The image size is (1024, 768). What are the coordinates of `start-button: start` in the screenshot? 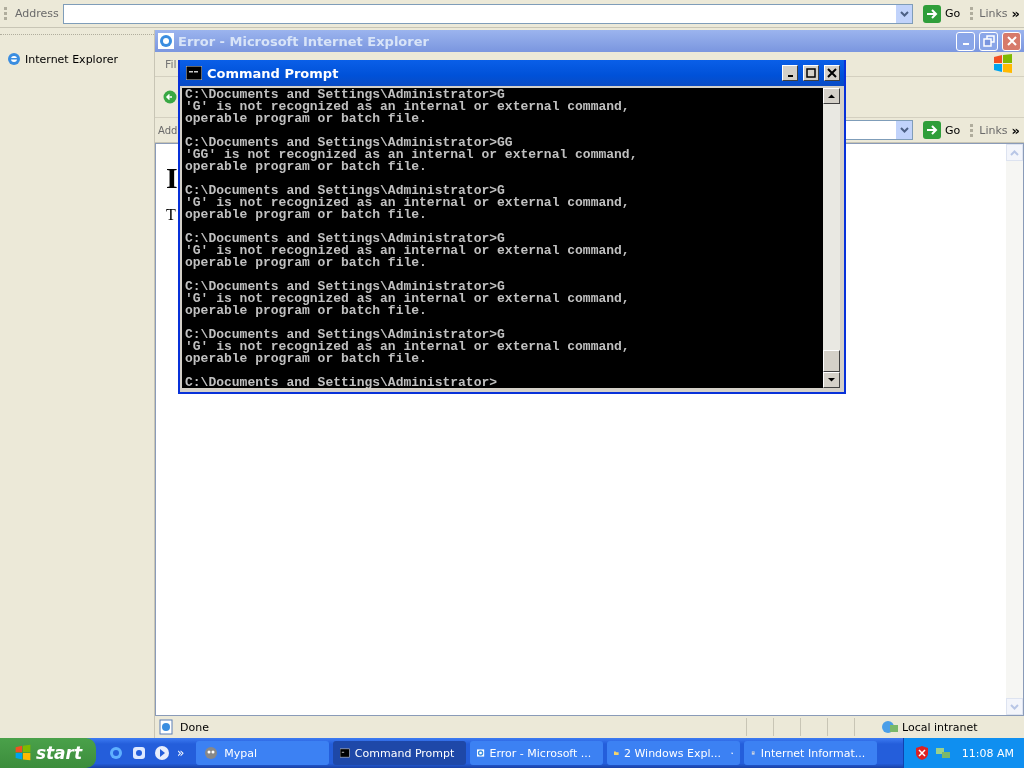 It's located at (48, 753).